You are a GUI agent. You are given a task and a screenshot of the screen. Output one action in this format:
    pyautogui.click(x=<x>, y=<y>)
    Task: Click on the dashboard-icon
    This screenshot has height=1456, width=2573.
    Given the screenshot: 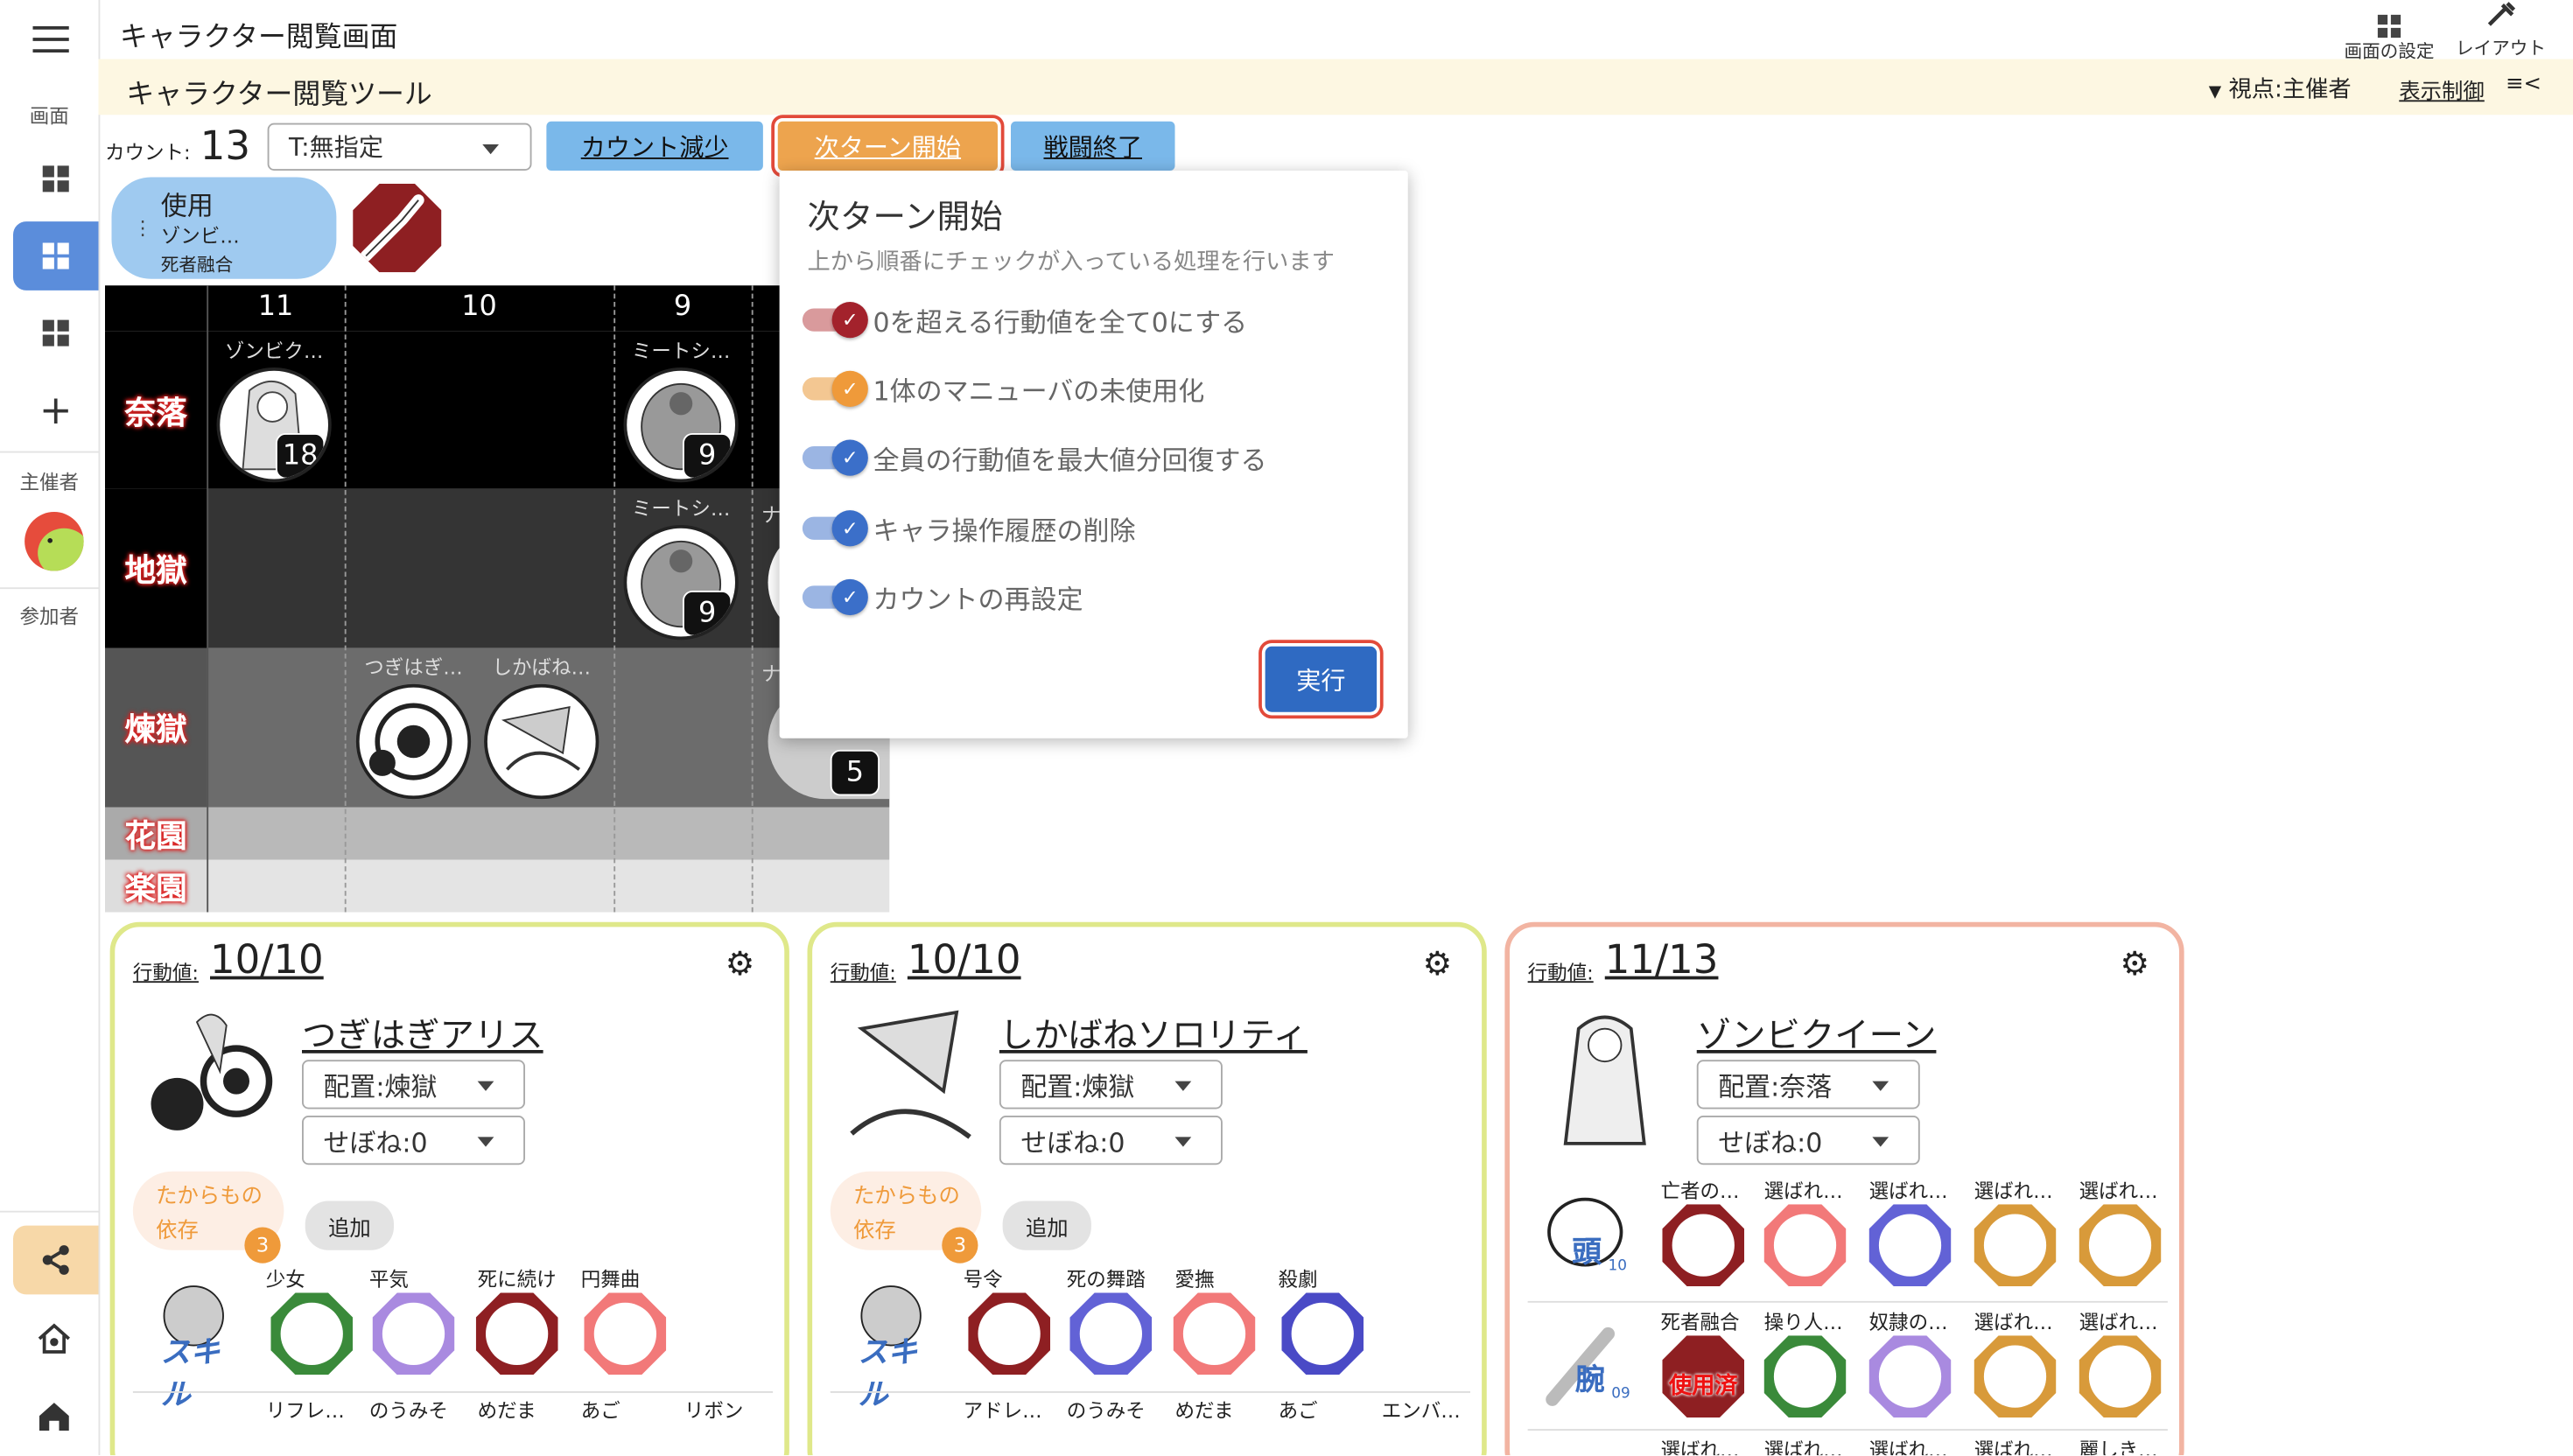 What is the action you would take?
    pyautogui.click(x=55, y=256)
    